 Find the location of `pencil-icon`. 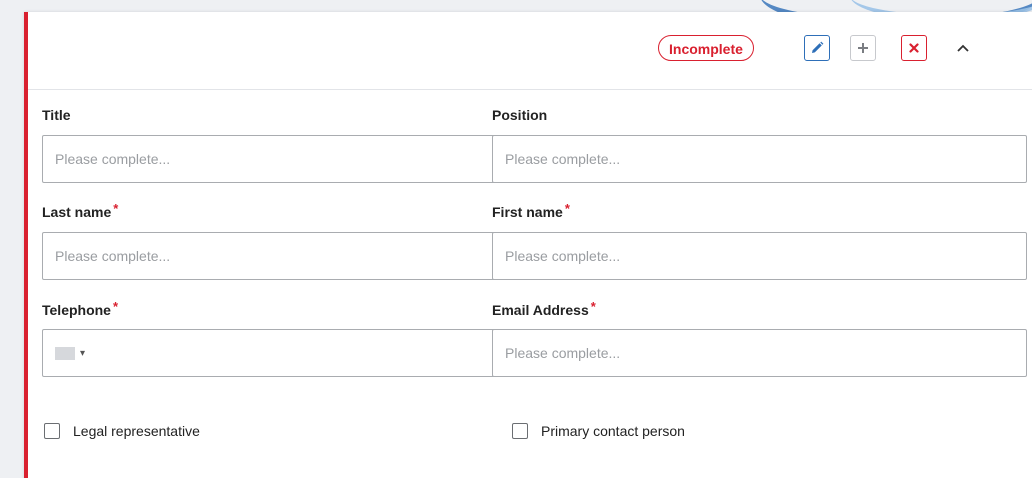

pencil-icon is located at coordinates (818, 47).